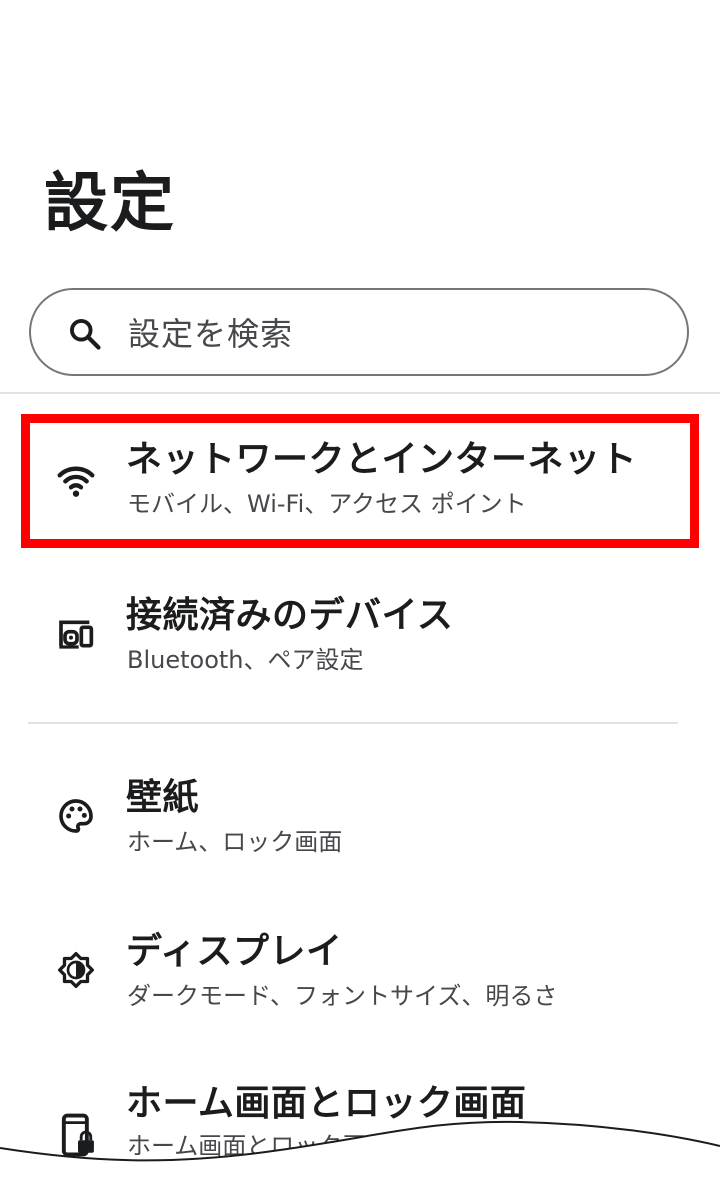 The image size is (720, 1200). Describe the element at coordinates (76, 970) in the screenshot. I see `brightness-icon` at that location.